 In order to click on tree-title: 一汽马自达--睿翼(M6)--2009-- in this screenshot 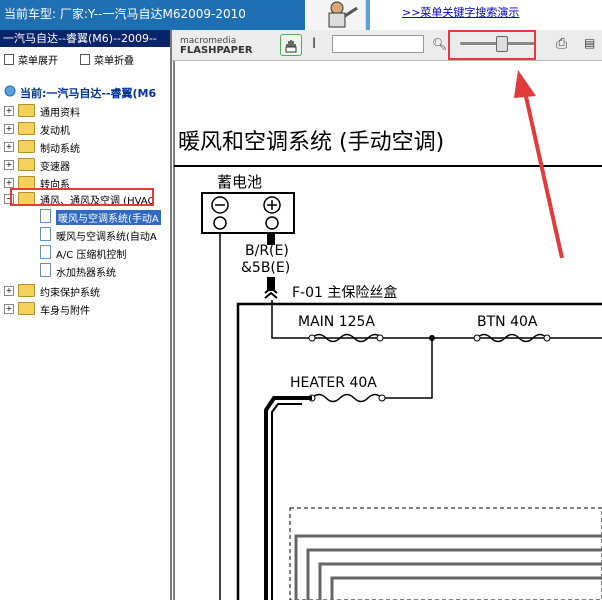, I will do `click(85, 38)`.